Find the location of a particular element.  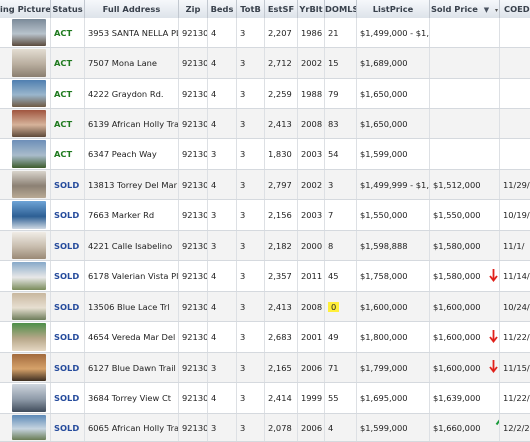

cell-address: 6178 Valerian Vista Place is located at coordinates (132, 276).